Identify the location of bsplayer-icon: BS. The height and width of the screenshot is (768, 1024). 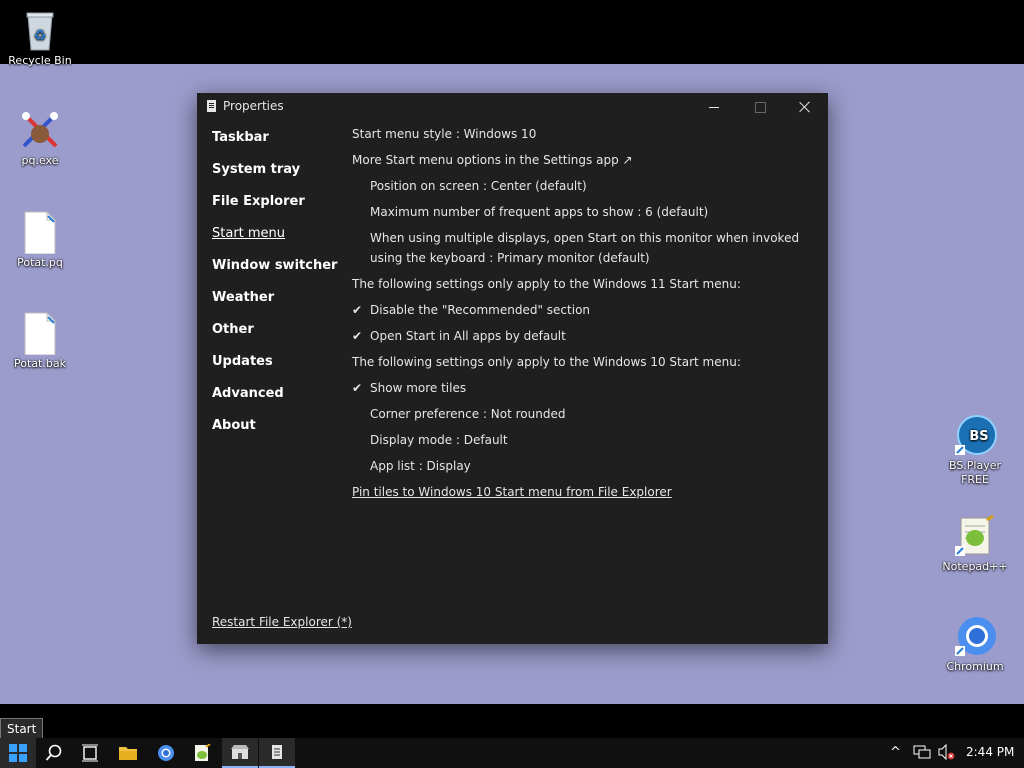
(975, 435).